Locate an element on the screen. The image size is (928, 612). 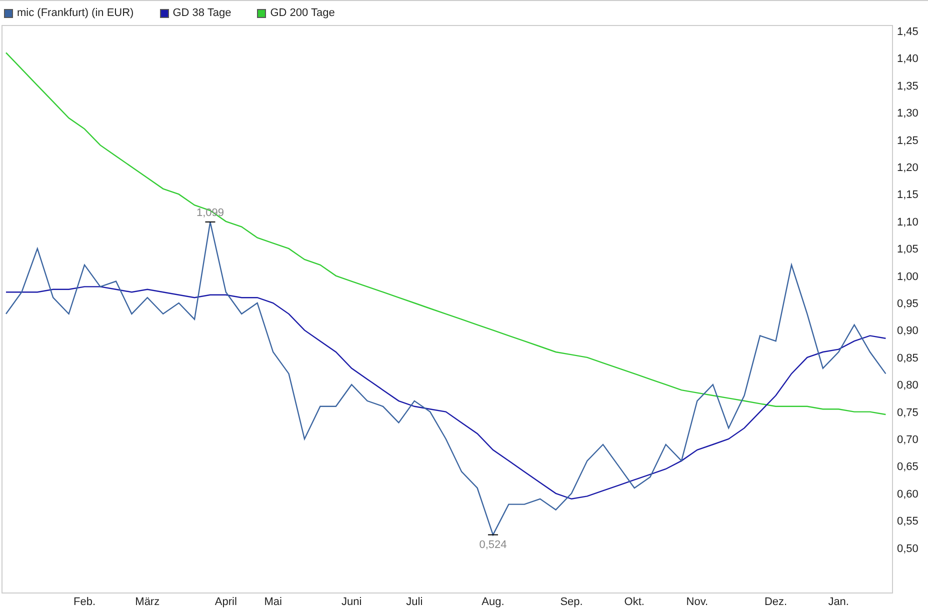
y-axis-label: 0,95 is located at coordinates (907, 304).